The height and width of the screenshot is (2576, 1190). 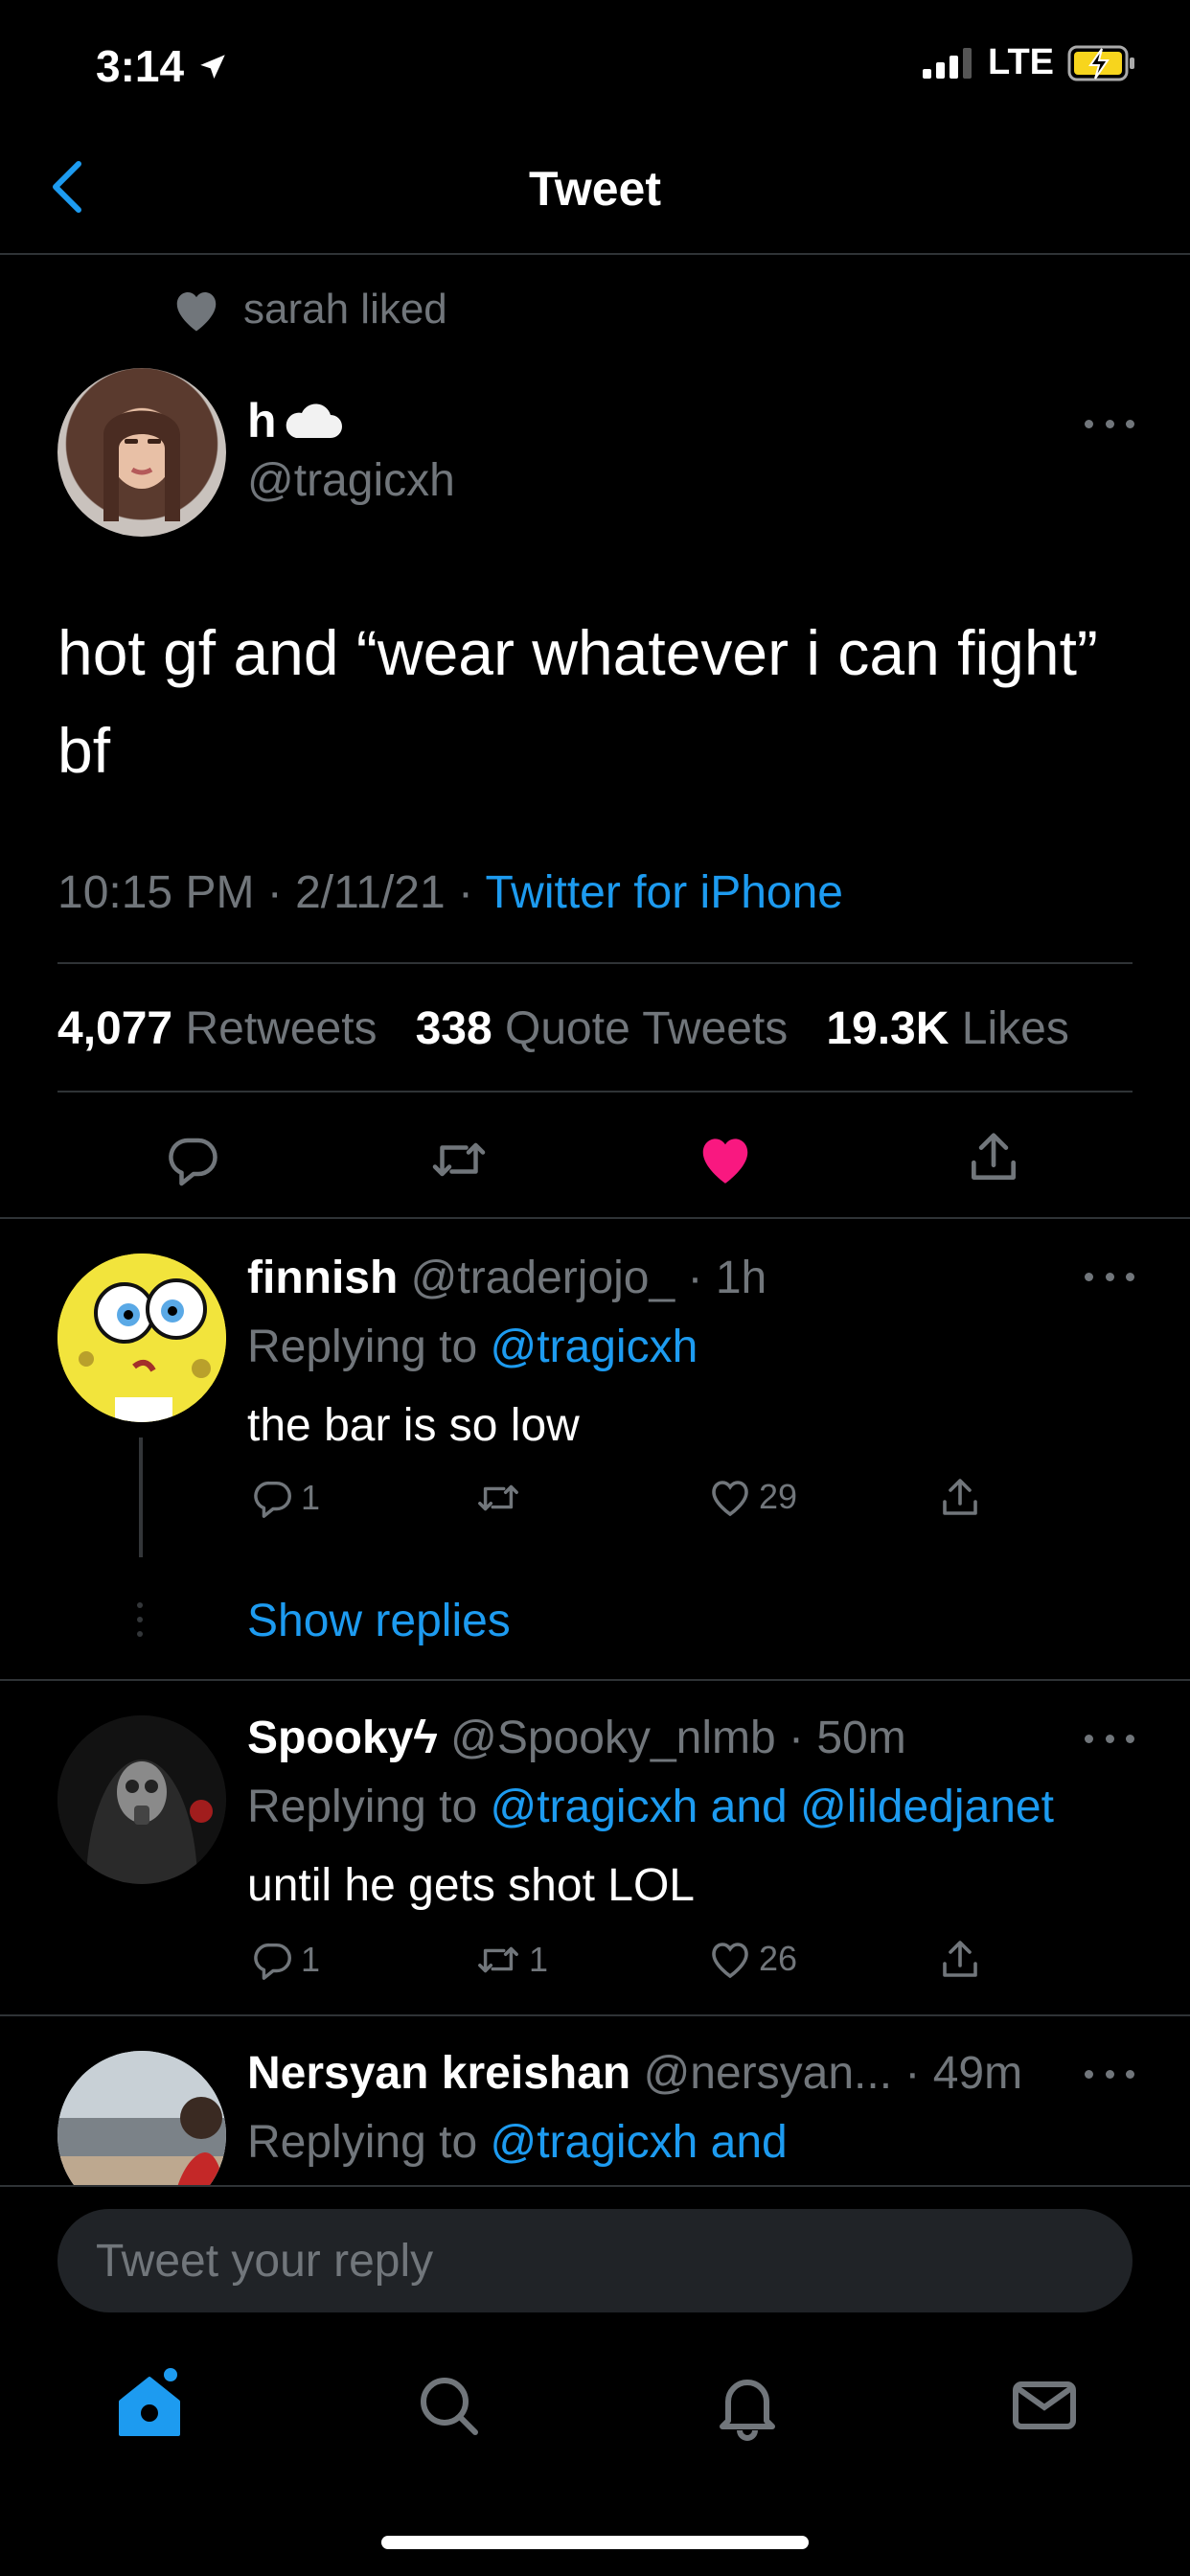 I want to click on like-filled-icon, so click(x=726, y=1158).